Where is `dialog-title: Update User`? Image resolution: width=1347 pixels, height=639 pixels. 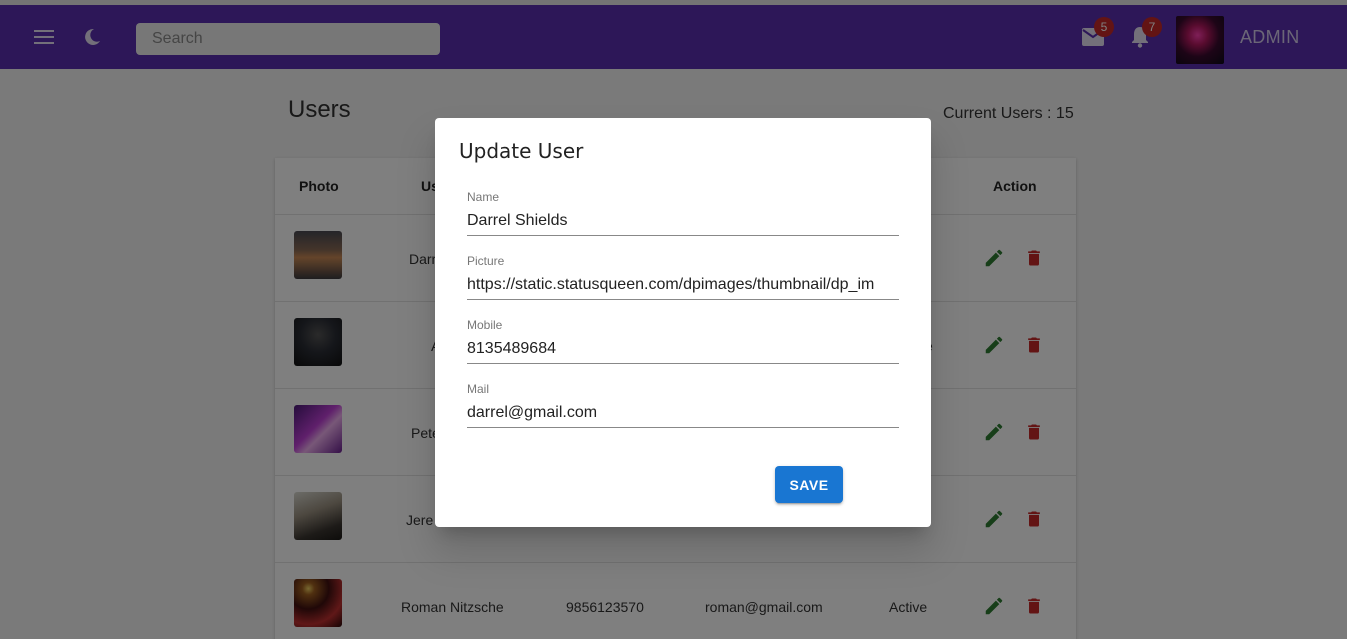
dialog-title: Update User is located at coordinates (521, 151).